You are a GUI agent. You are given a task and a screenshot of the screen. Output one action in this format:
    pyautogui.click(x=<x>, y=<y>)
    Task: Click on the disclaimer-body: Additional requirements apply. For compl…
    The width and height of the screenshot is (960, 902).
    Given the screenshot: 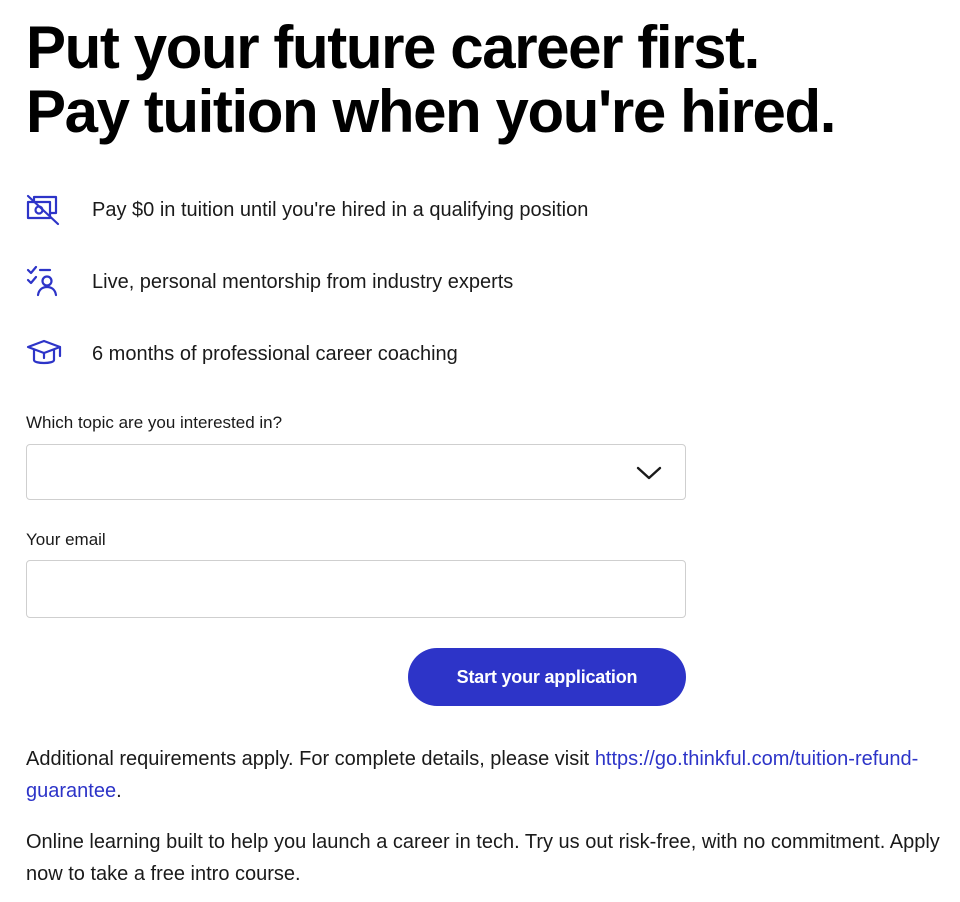 What is the action you would take?
    pyautogui.click(x=310, y=759)
    